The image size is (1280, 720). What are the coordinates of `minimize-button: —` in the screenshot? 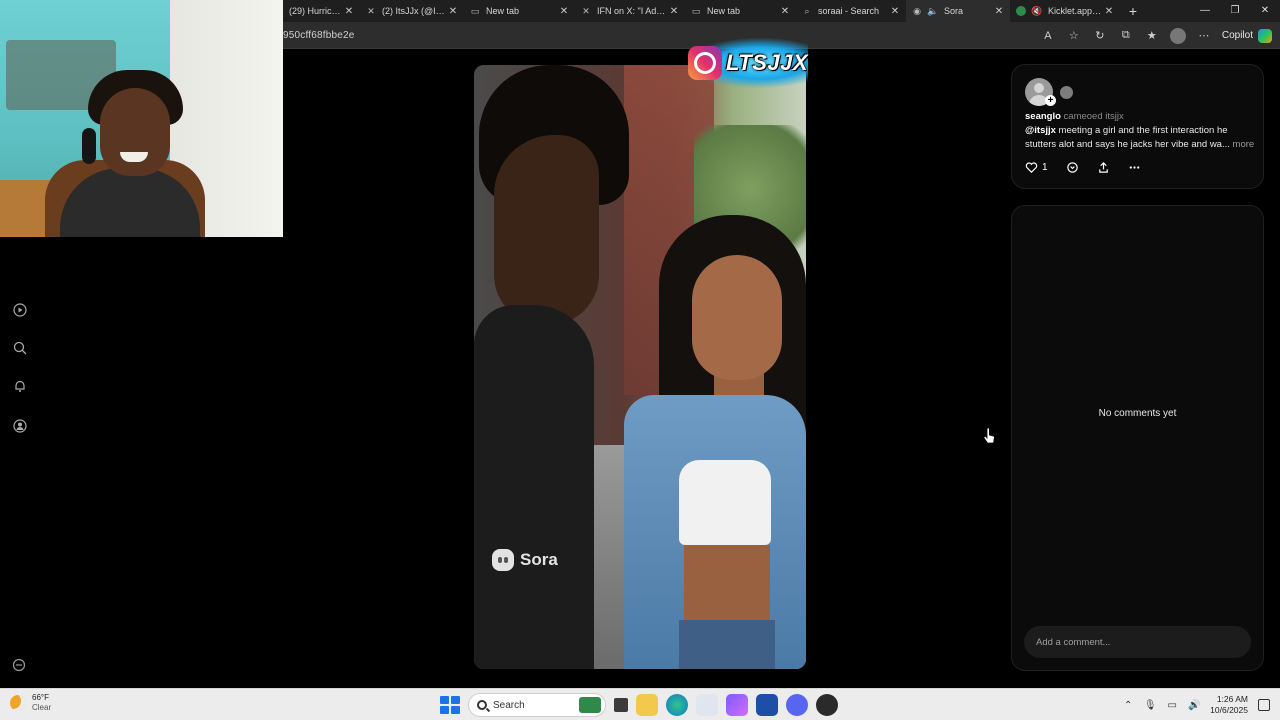 It's located at (1205, 11).